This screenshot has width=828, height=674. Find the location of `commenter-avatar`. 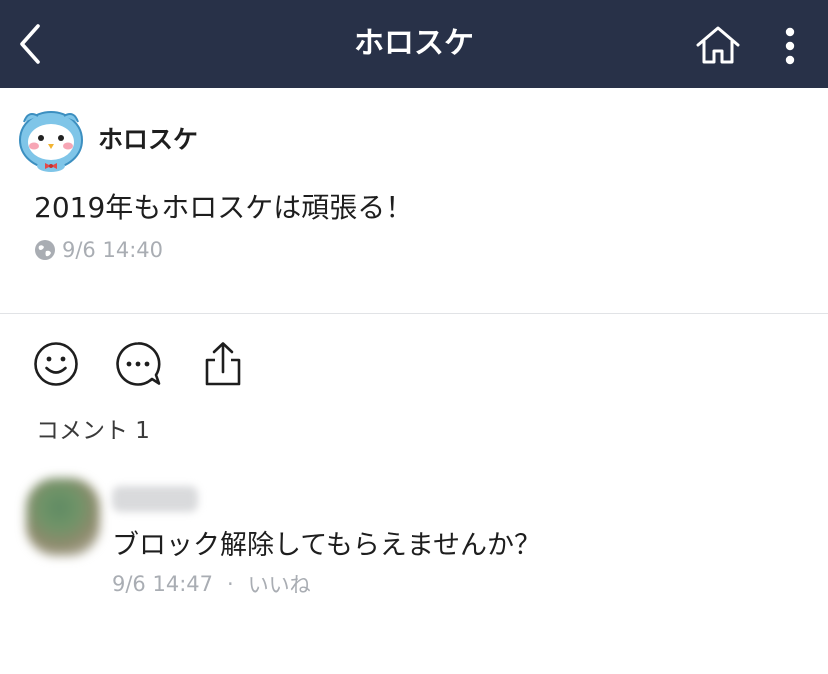

commenter-avatar is located at coordinates (63, 517).